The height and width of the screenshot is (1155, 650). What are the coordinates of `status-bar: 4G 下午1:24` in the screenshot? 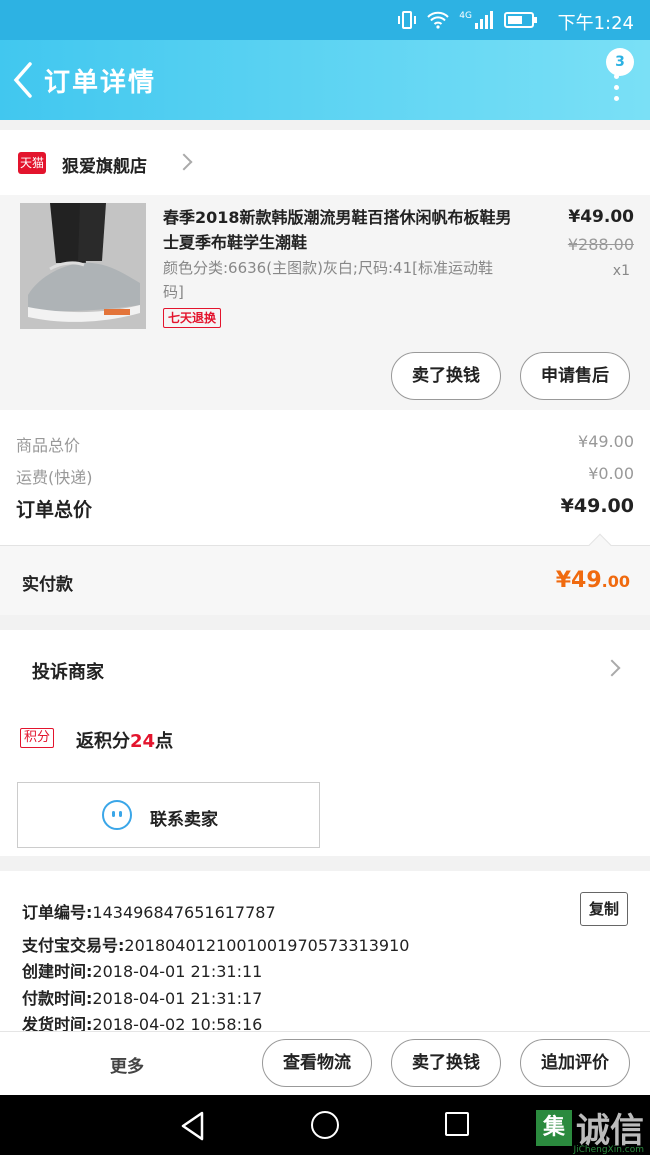 It's located at (325, 20).